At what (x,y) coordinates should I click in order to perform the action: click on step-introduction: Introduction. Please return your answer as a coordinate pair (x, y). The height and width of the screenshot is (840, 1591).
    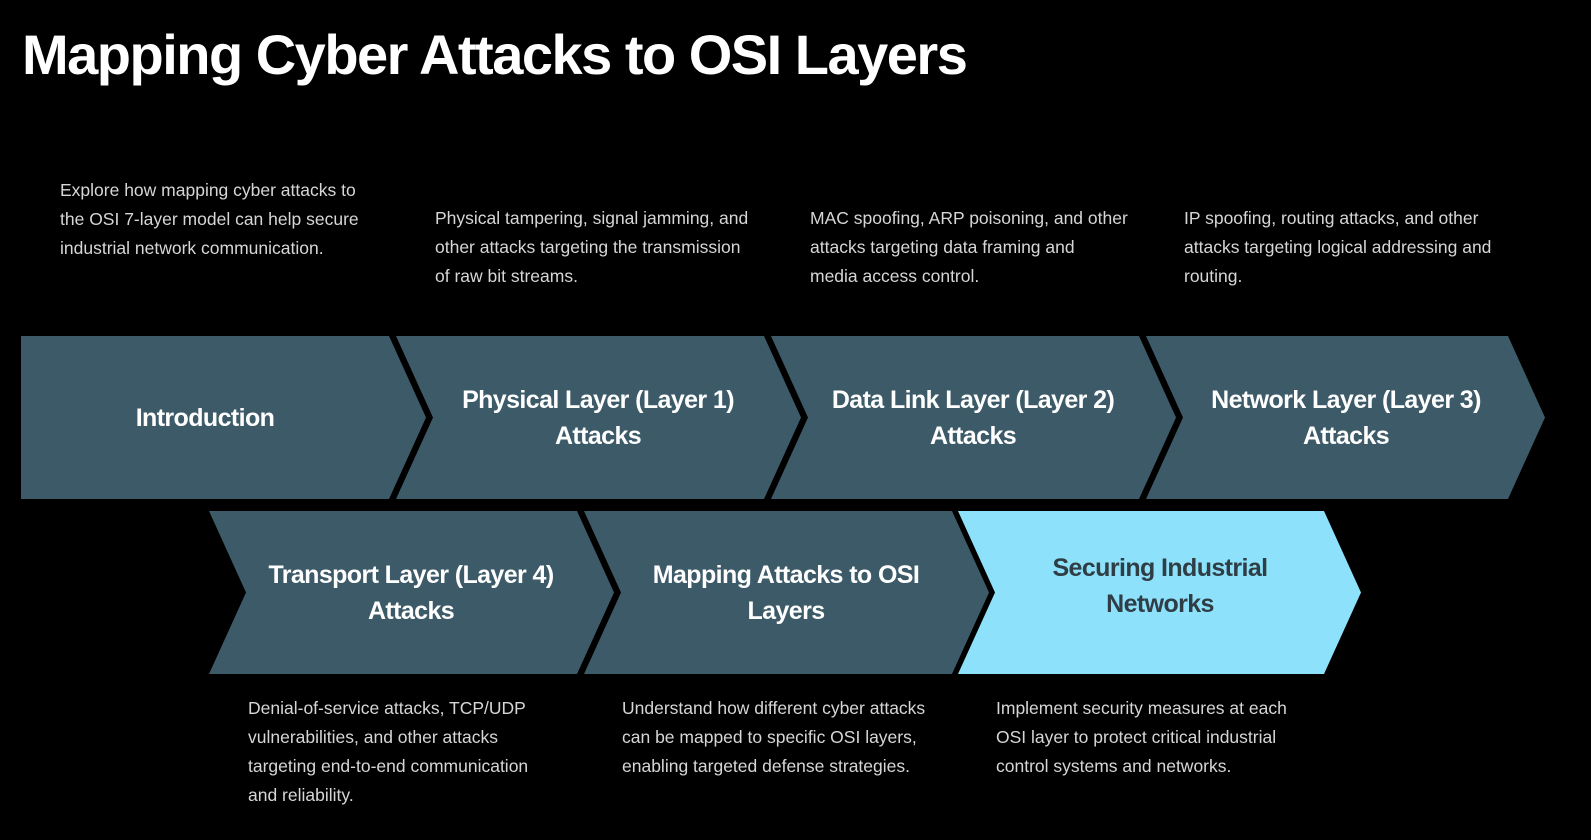
    Looking at the image, I should click on (223, 417).